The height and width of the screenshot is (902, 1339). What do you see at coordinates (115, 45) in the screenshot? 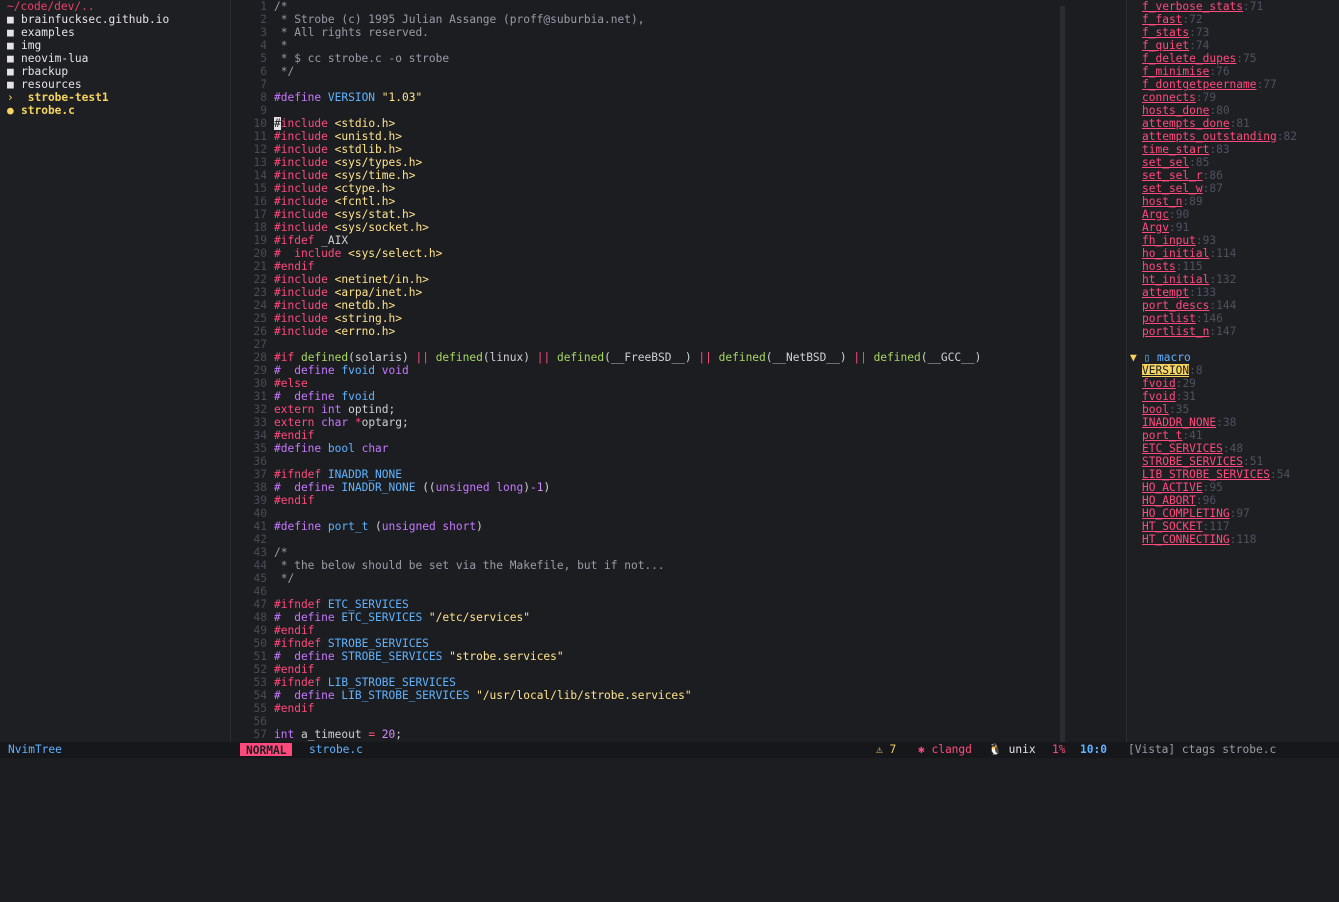
I see `tree-item: ■ img` at bounding box center [115, 45].